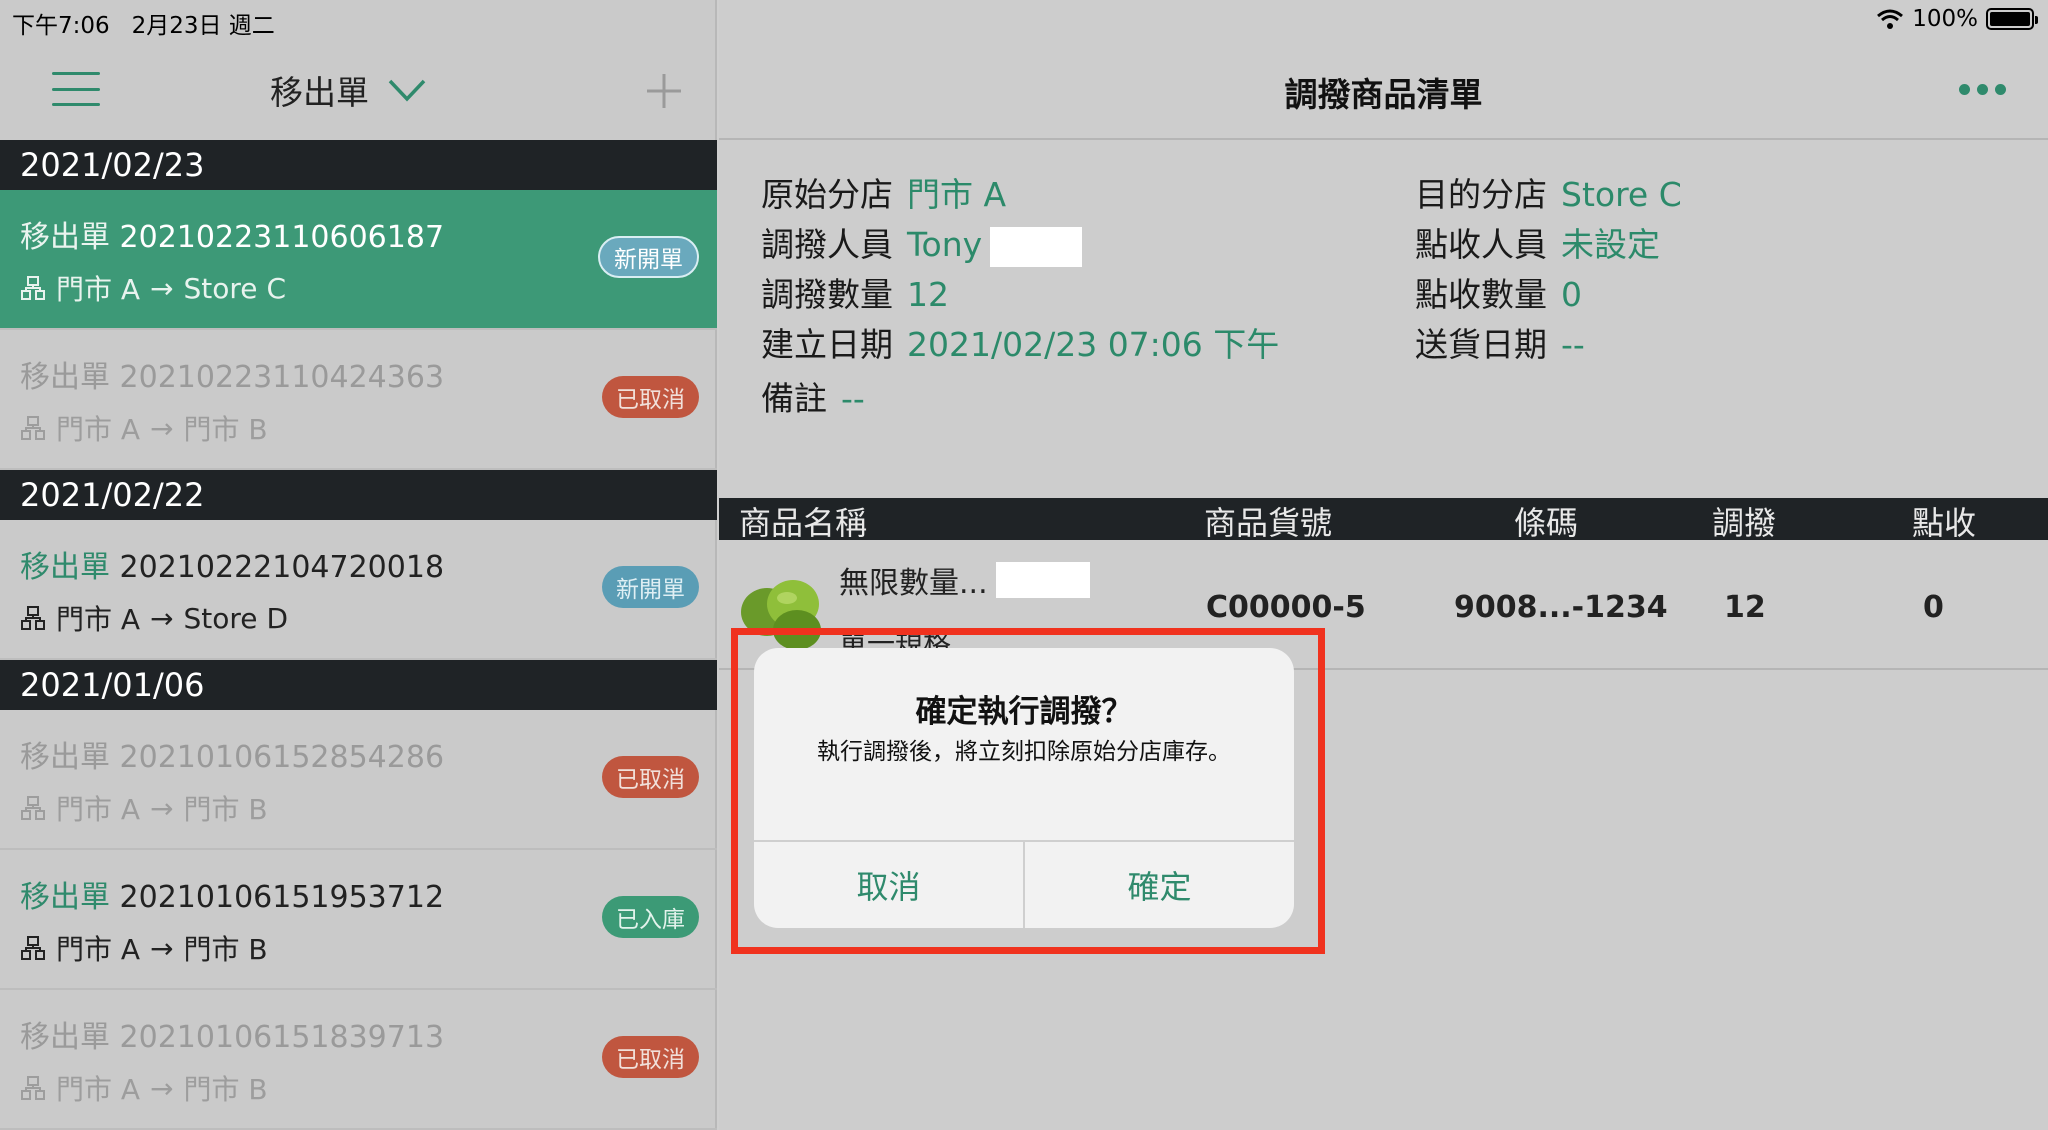  I want to click on table-header: 商品名稱 商品貨號 條碼 調撥 點收, so click(1383, 520).